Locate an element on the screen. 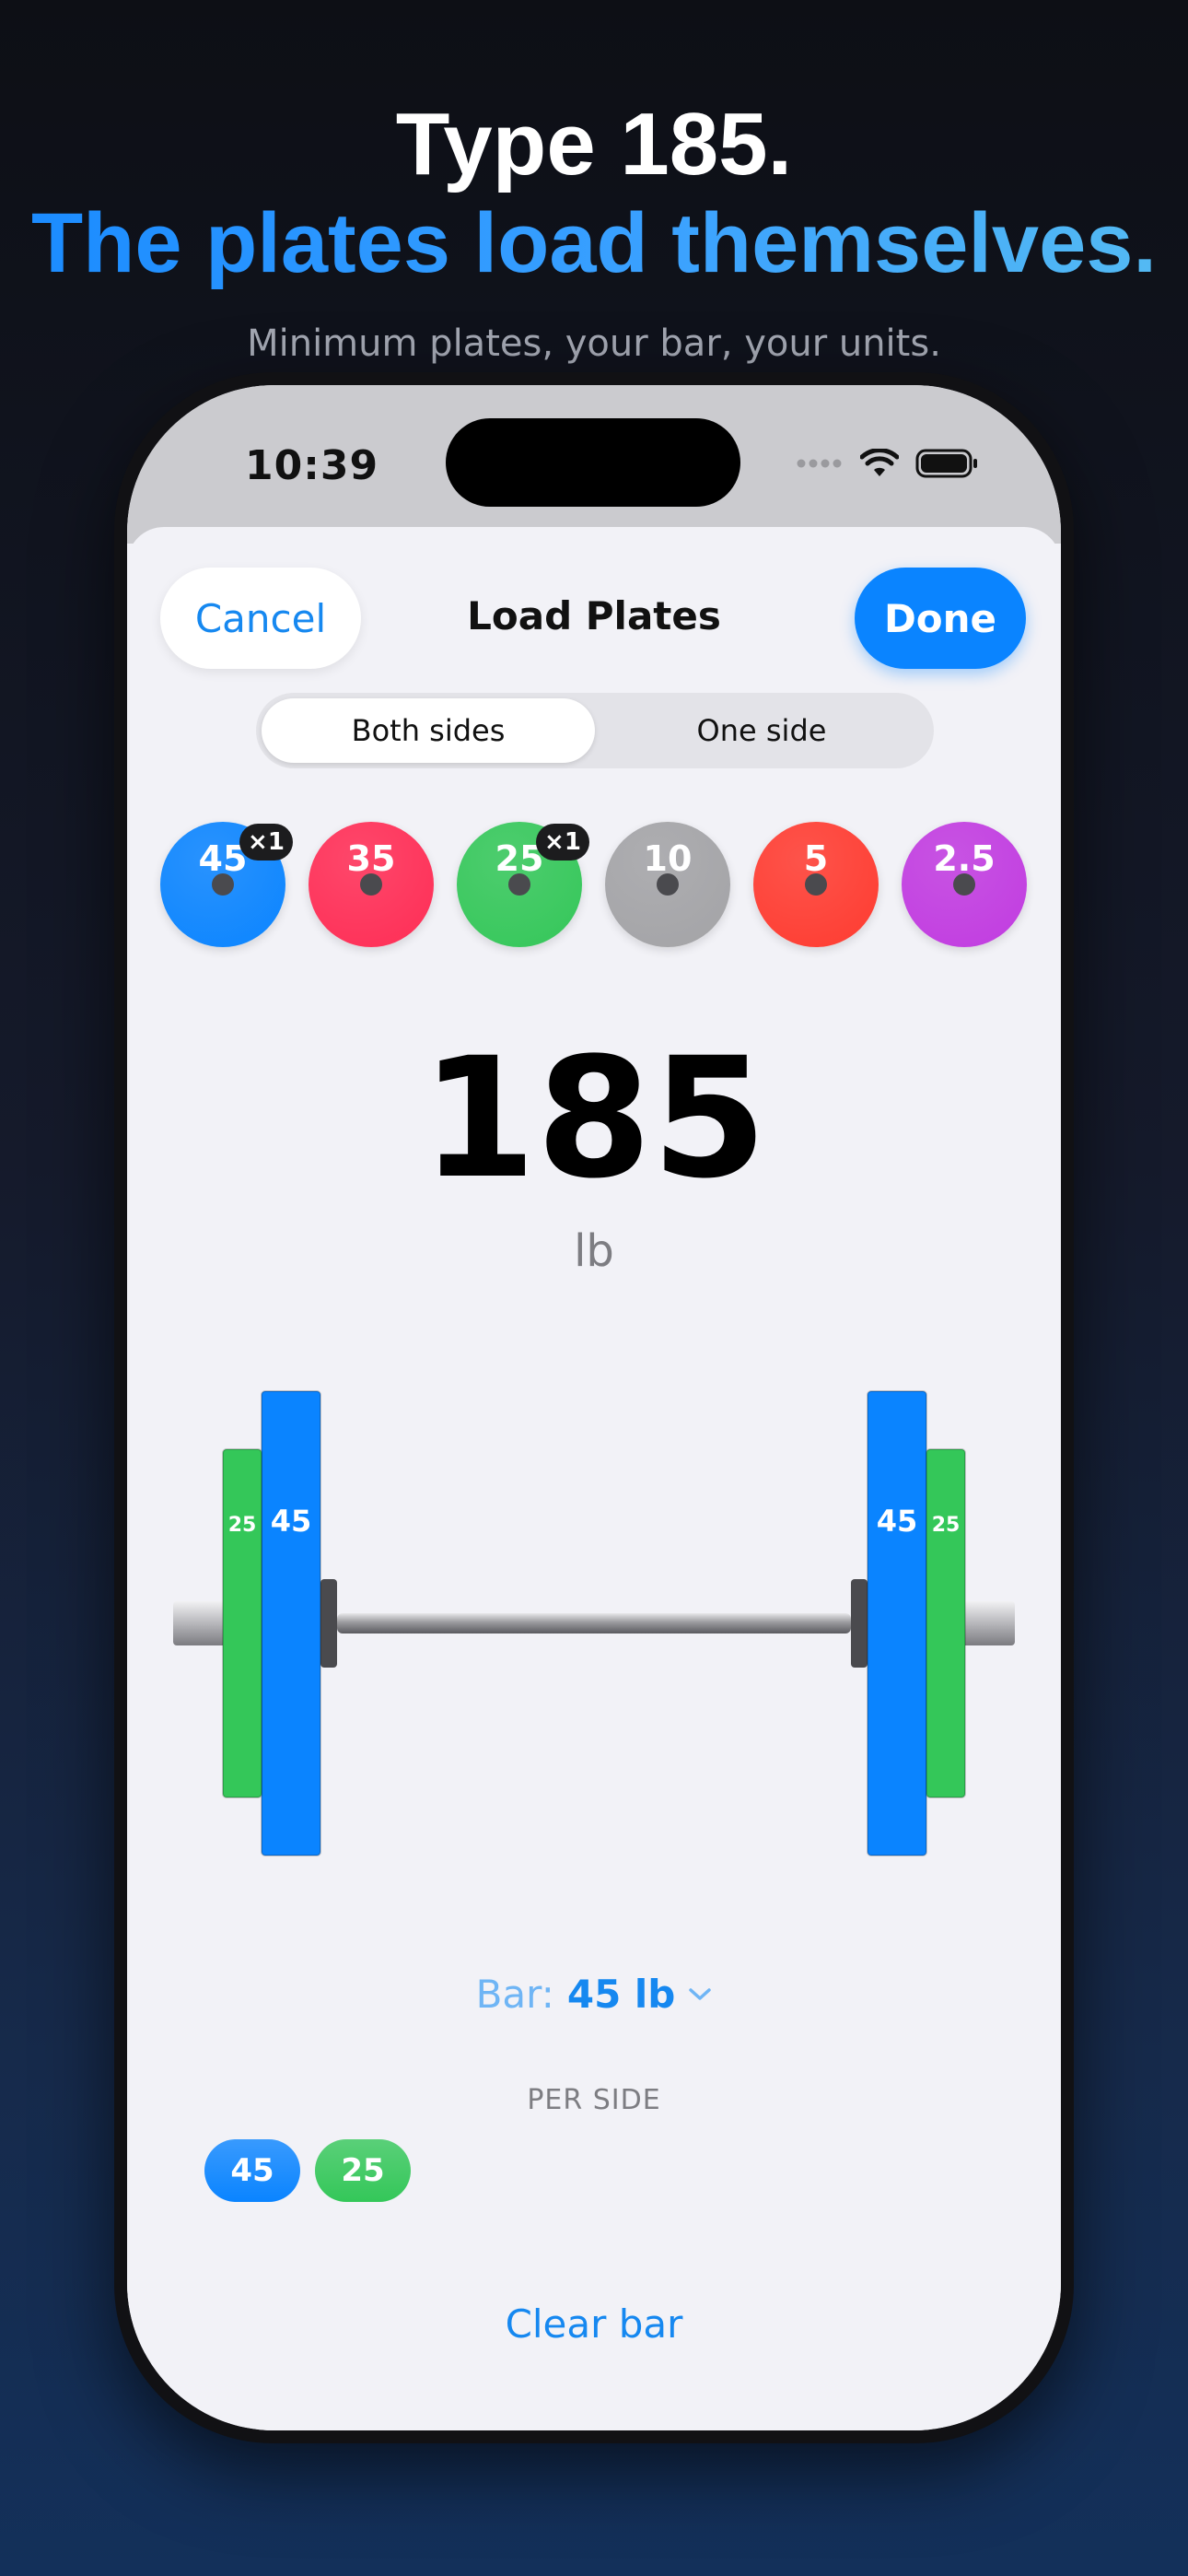 This screenshot has height=2576, width=1188. per-side-chips: 45 25 is located at coordinates (307, 2170).